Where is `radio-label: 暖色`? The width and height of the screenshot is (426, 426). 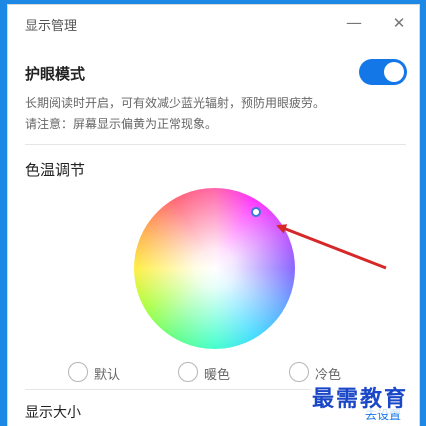
radio-label: 暖色 is located at coordinates (217, 375).